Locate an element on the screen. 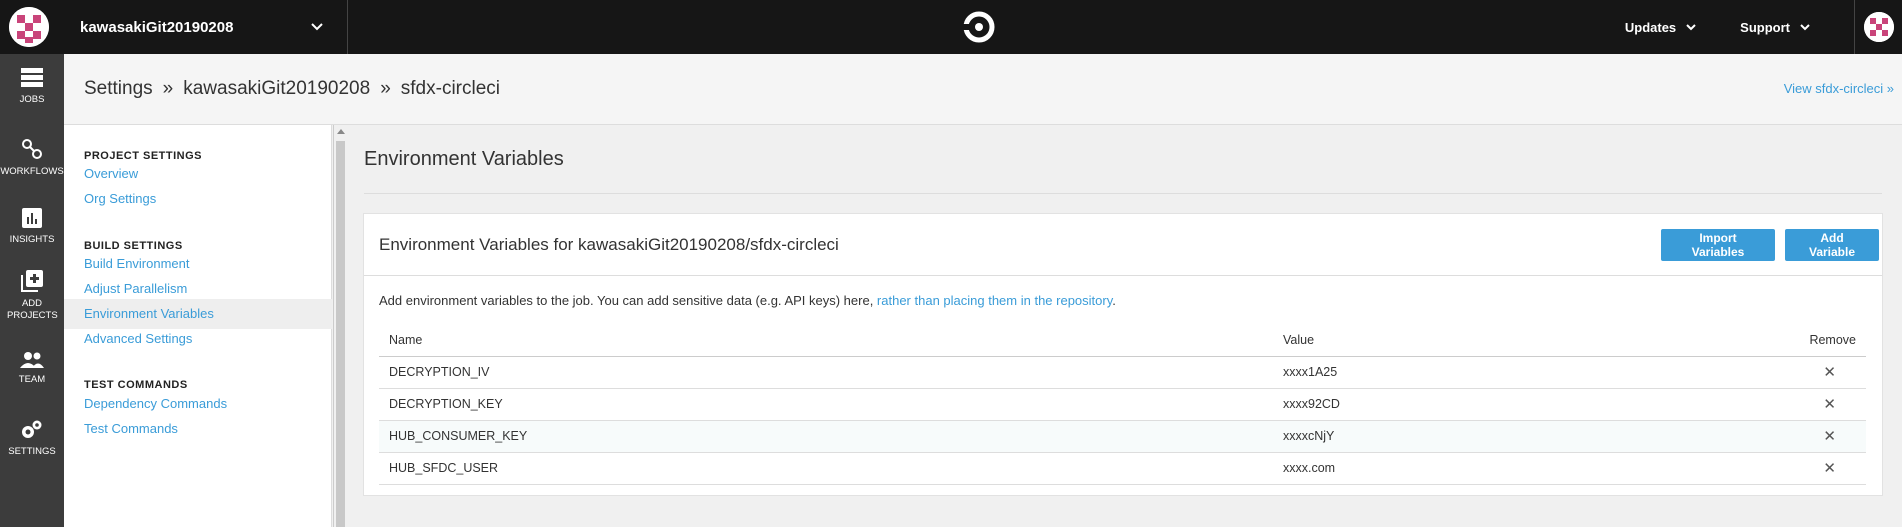  nav-add-projects: ADD PROJECTS is located at coordinates (32, 296).